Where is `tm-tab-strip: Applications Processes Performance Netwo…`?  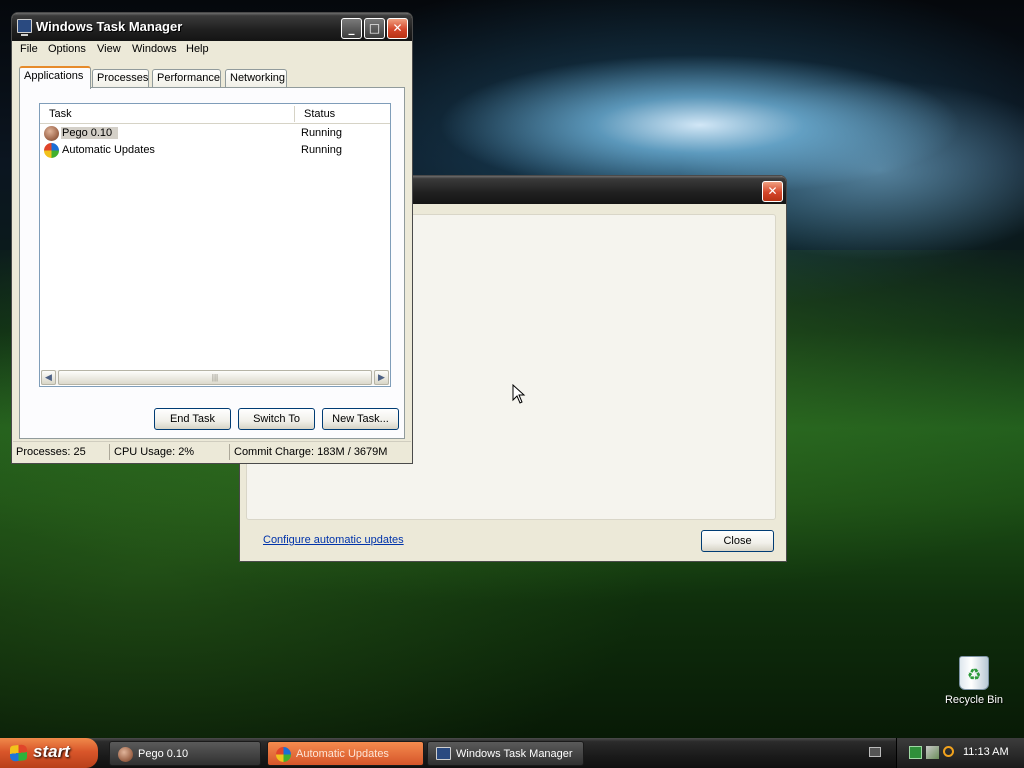
tm-tab-strip: Applications Processes Performance Netwo… is located at coordinates (209, 77).